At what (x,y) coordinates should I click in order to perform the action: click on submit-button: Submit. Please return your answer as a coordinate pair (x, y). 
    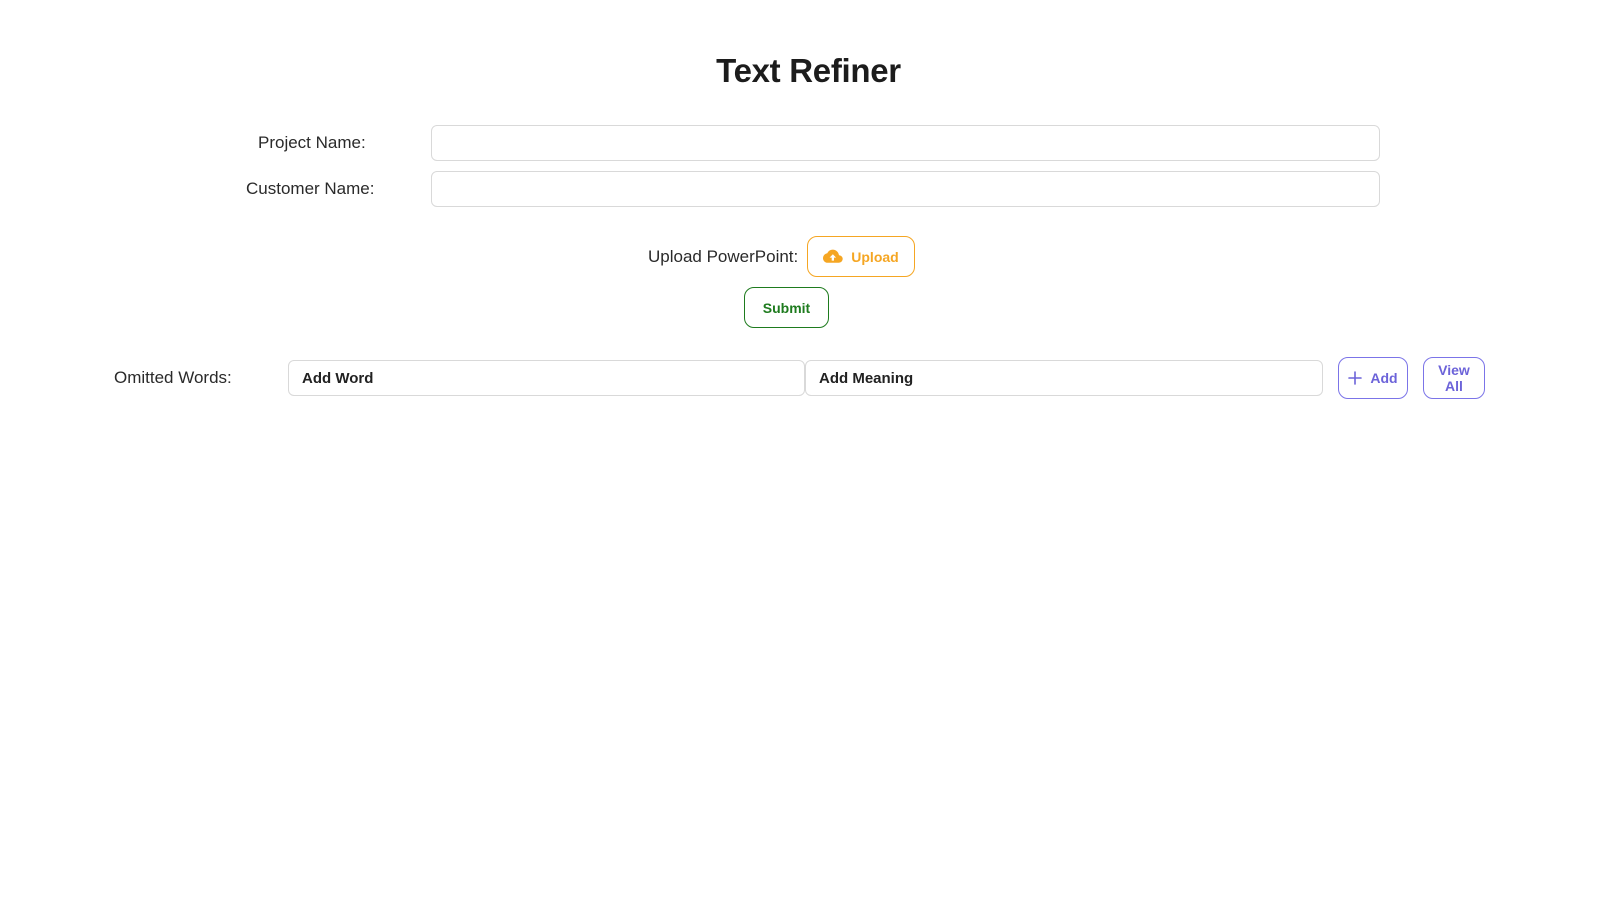
    Looking at the image, I should click on (786, 307).